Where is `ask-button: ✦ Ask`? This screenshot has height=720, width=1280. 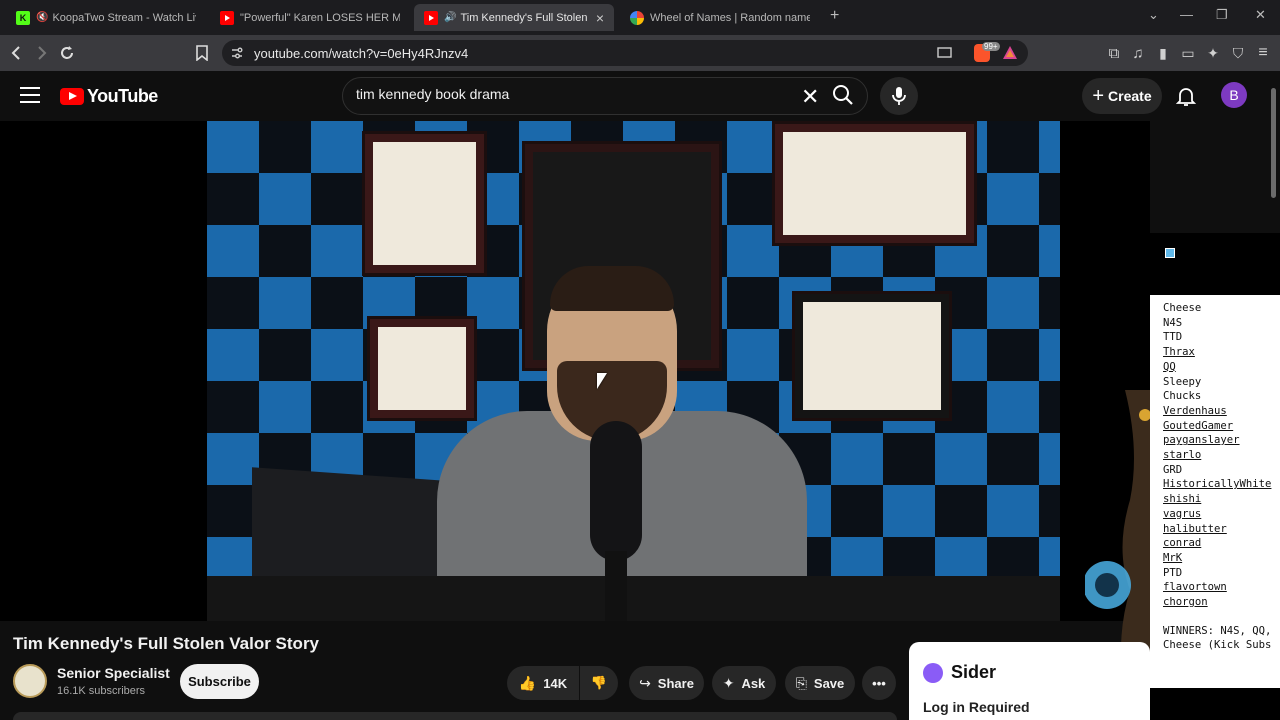 ask-button: ✦ Ask is located at coordinates (744, 683).